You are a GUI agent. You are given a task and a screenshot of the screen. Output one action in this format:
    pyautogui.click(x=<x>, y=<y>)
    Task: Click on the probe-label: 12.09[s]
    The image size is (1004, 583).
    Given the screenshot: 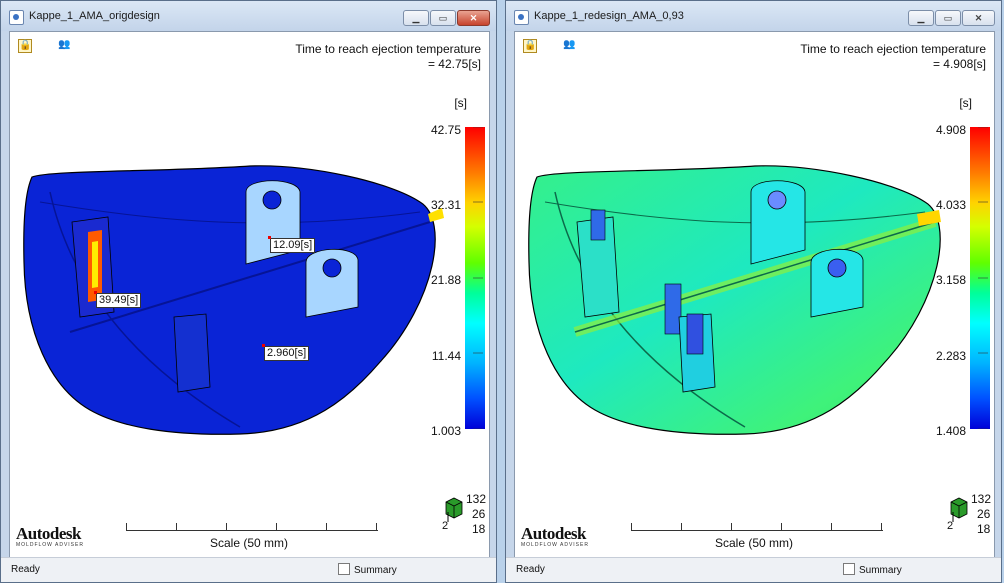 What is the action you would take?
    pyautogui.click(x=291, y=244)
    